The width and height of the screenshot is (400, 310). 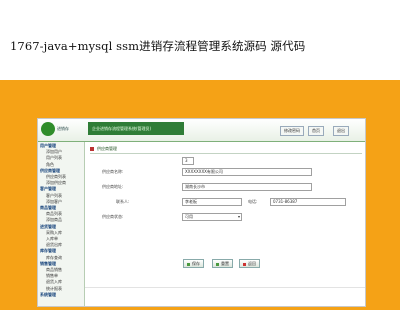 What do you see at coordinates (54, 282) in the screenshot?
I see `sidebar-item: 退货入库` at bounding box center [54, 282].